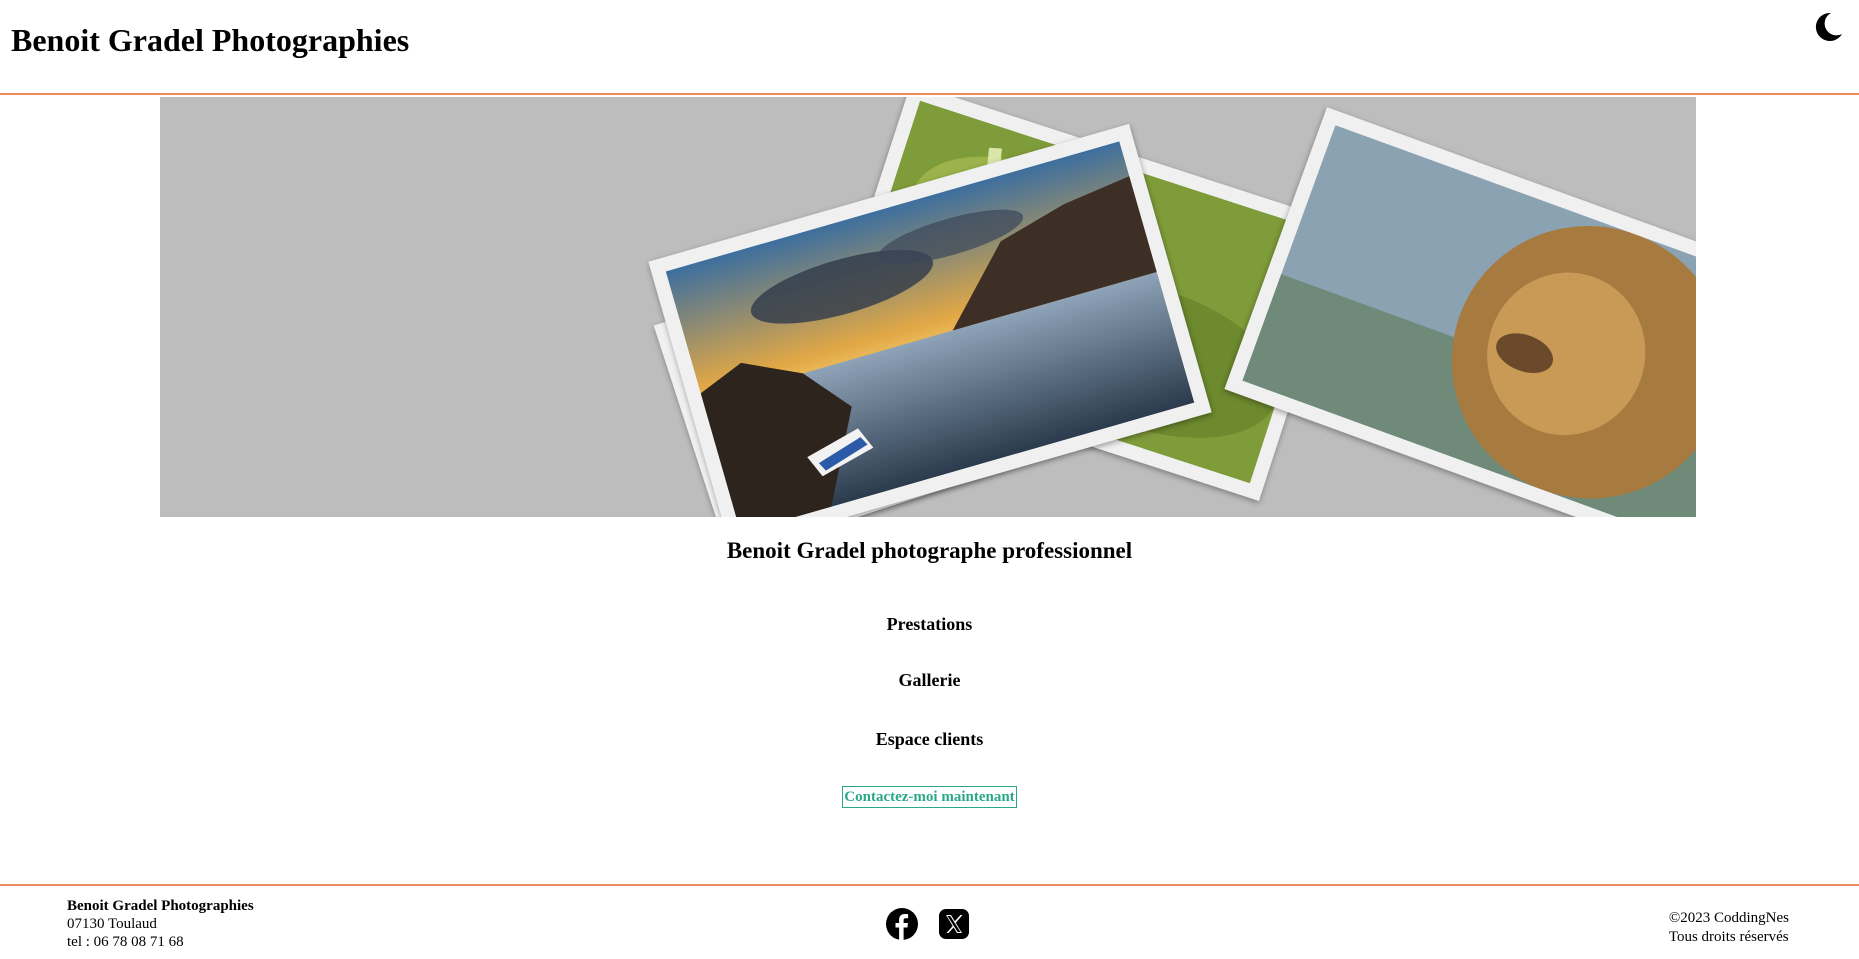  I want to click on nav-link-label: Gallerie, so click(929, 680).